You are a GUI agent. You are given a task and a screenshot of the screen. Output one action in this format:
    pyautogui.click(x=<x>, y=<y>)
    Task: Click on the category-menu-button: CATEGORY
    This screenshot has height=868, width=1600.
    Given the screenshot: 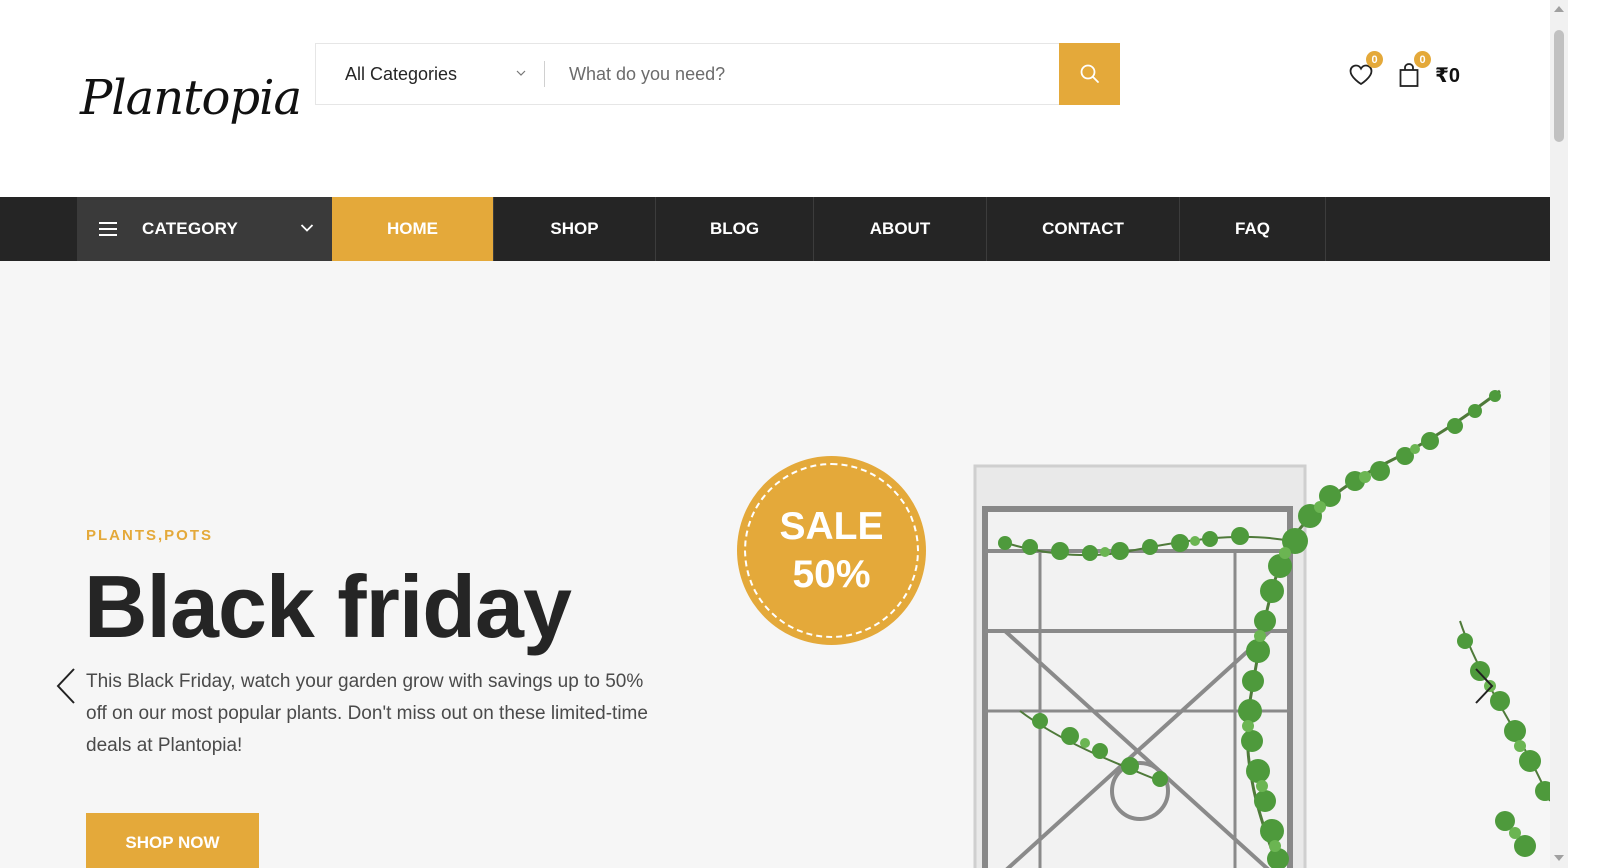 What is the action you would take?
    pyautogui.click(x=204, y=229)
    